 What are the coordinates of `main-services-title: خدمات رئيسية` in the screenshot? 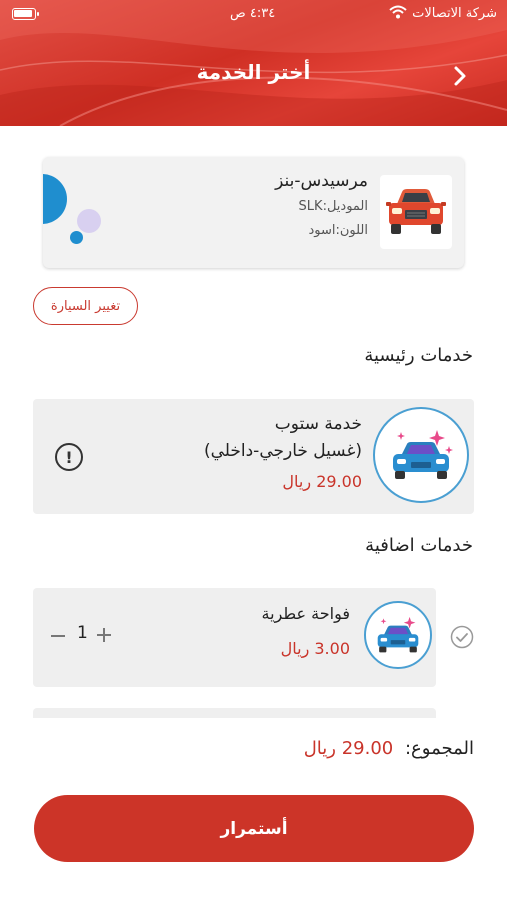 It's located at (418, 355).